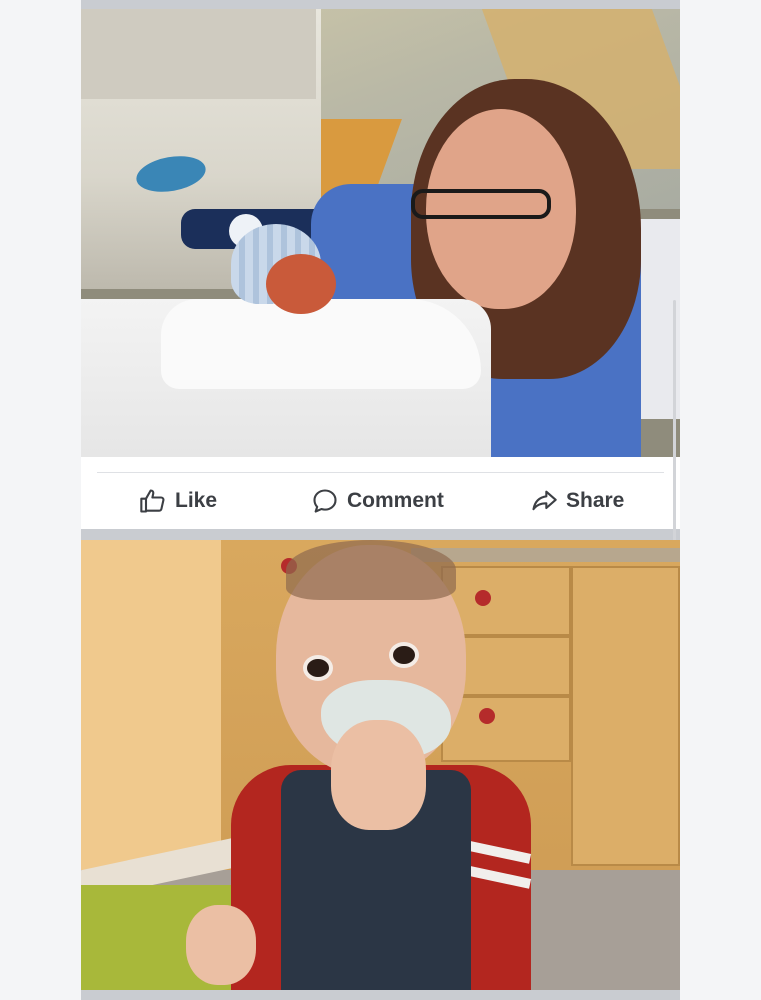  Describe the element at coordinates (380, 534) in the screenshot. I see `post-separator` at that location.